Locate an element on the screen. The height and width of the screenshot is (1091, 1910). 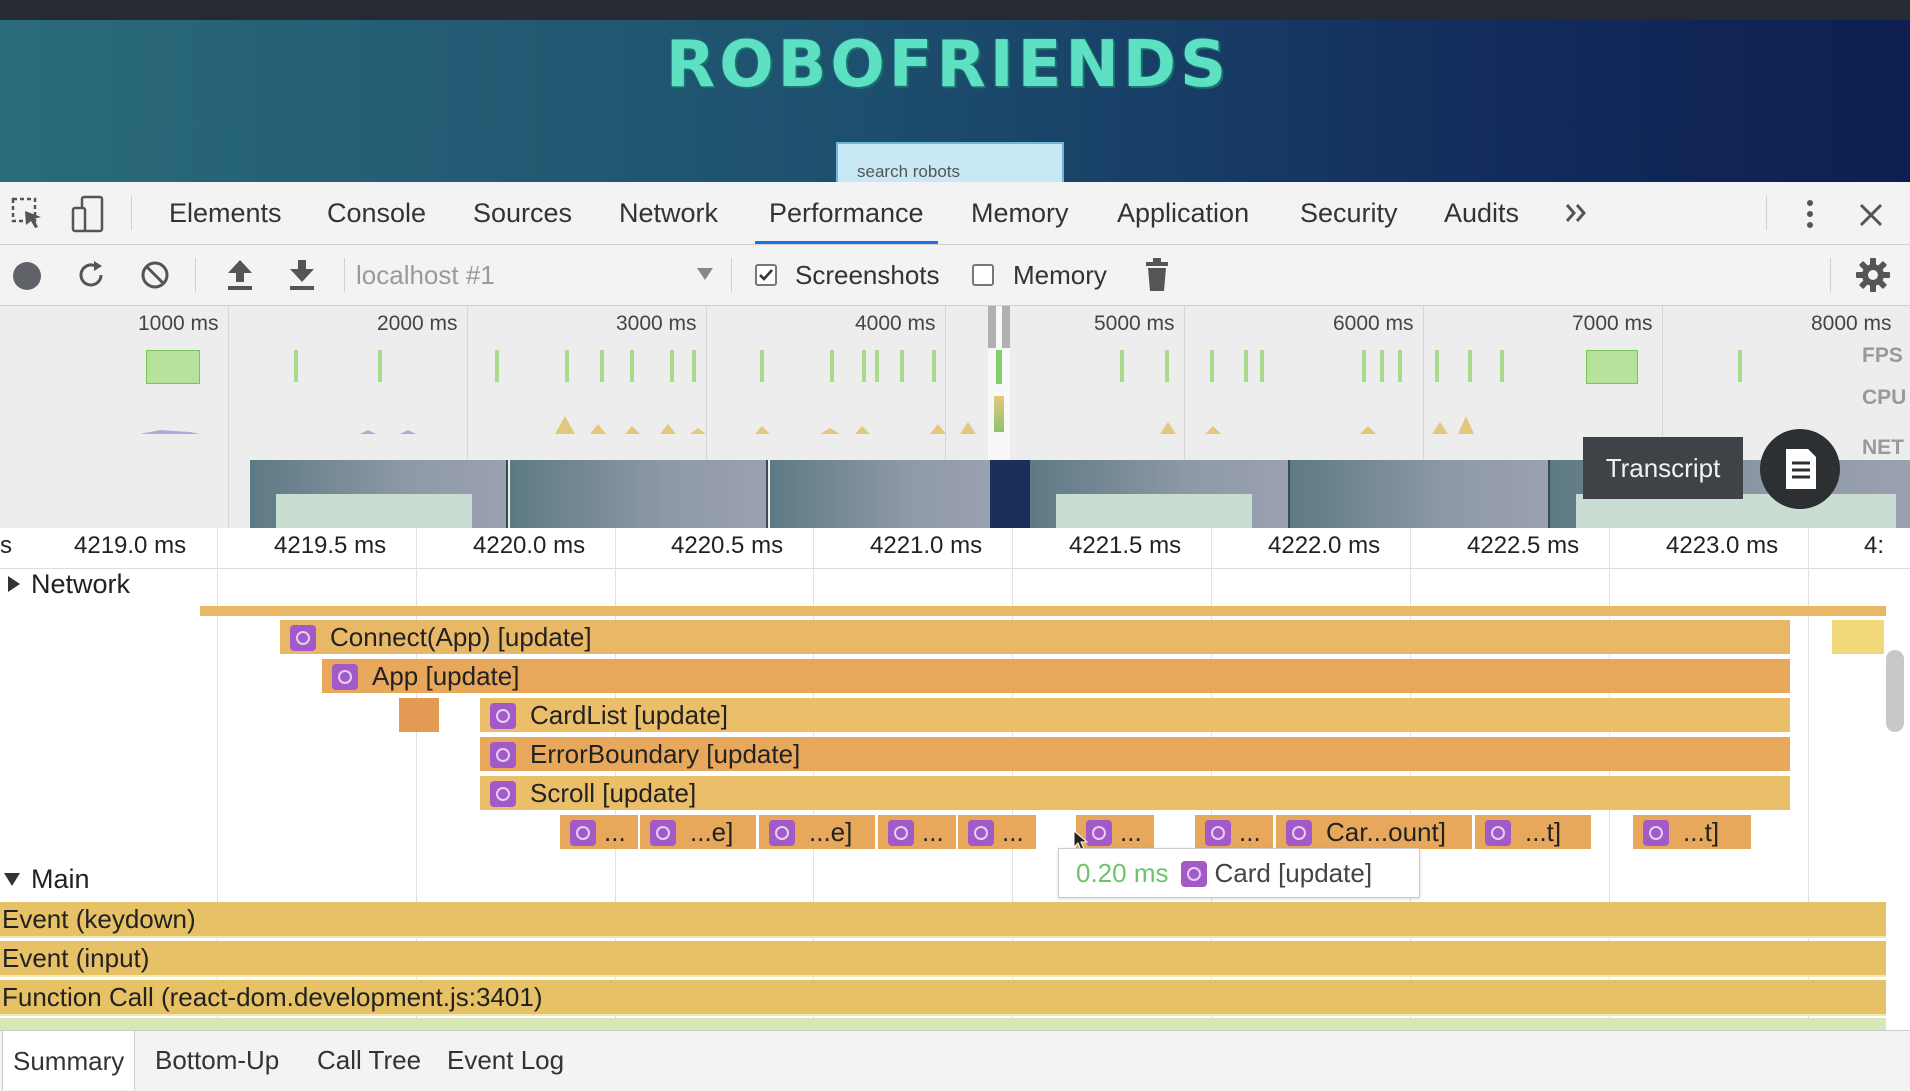
timing-bar-app: App [update] is located at coordinates (1056, 676).